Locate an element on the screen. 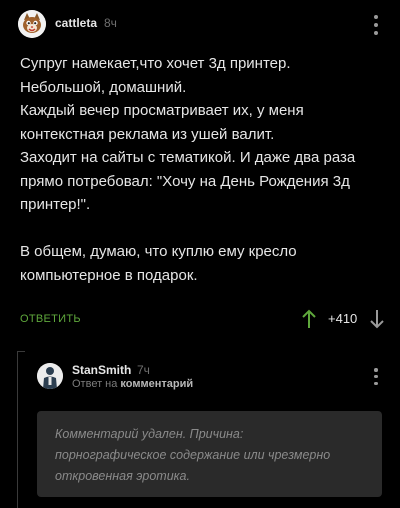  reply-prefix: Ответ на is located at coordinates (95, 384).